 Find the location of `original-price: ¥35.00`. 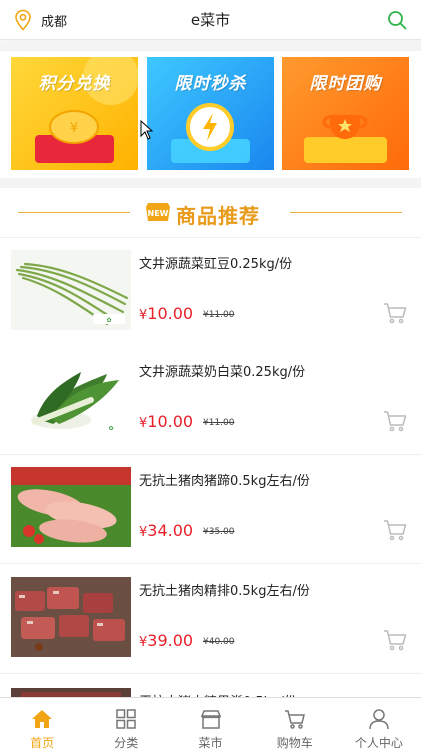

original-price: ¥35.00 is located at coordinates (219, 532).